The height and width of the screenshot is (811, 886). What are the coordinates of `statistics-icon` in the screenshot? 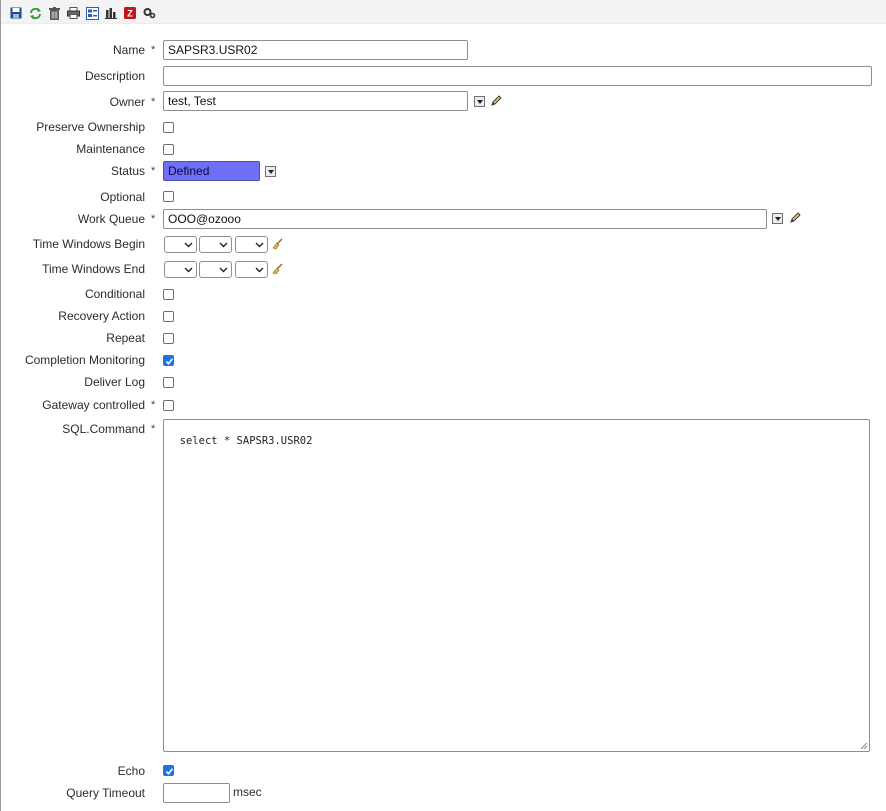 It's located at (111, 13).